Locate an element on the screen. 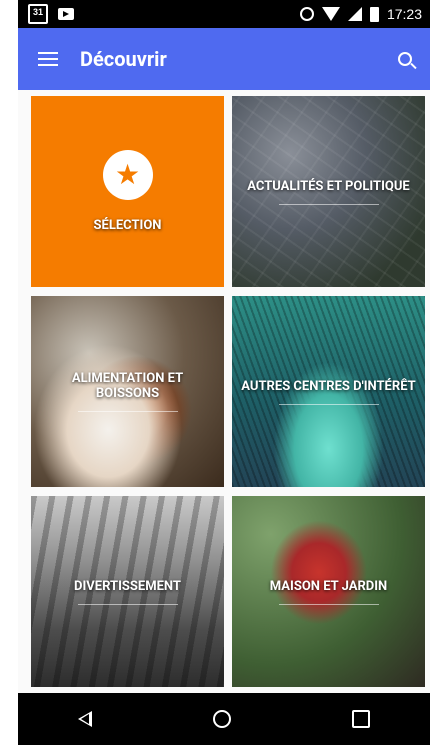 This screenshot has height=745, width=435. recent-apps-icon is located at coordinates (360, 719).